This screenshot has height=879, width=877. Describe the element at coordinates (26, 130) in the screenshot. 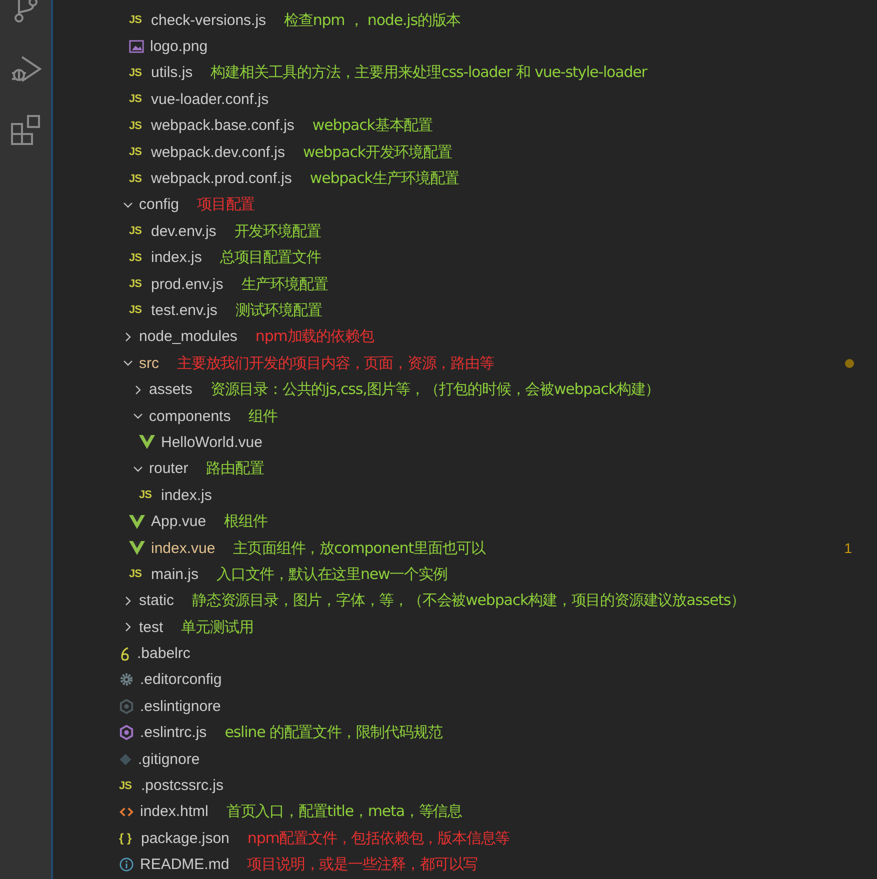

I see `extensions-icon` at that location.